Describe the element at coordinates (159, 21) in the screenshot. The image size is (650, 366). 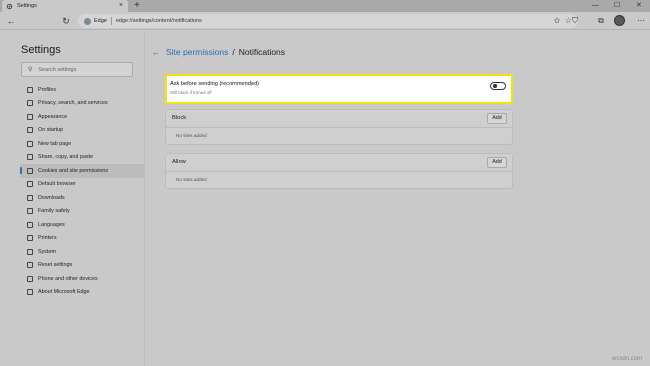
I see `address-url: edge://settings/content/notifications` at that location.